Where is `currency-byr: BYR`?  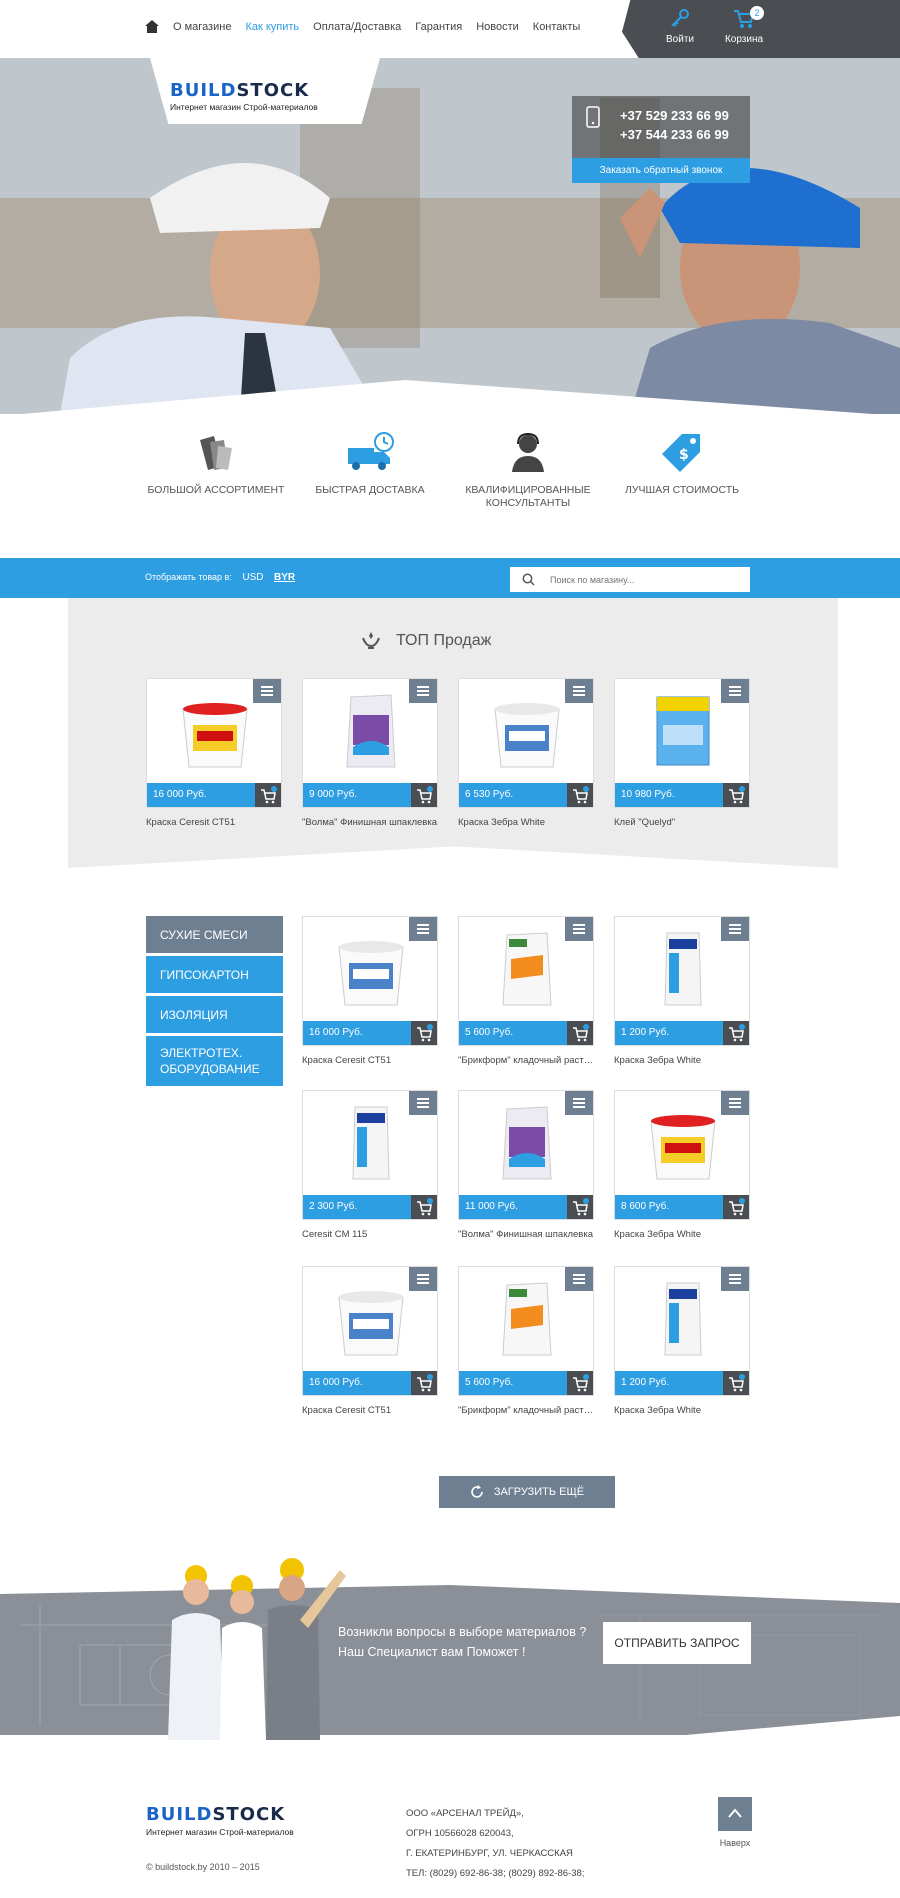
currency-byr: BYR is located at coordinates (284, 577).